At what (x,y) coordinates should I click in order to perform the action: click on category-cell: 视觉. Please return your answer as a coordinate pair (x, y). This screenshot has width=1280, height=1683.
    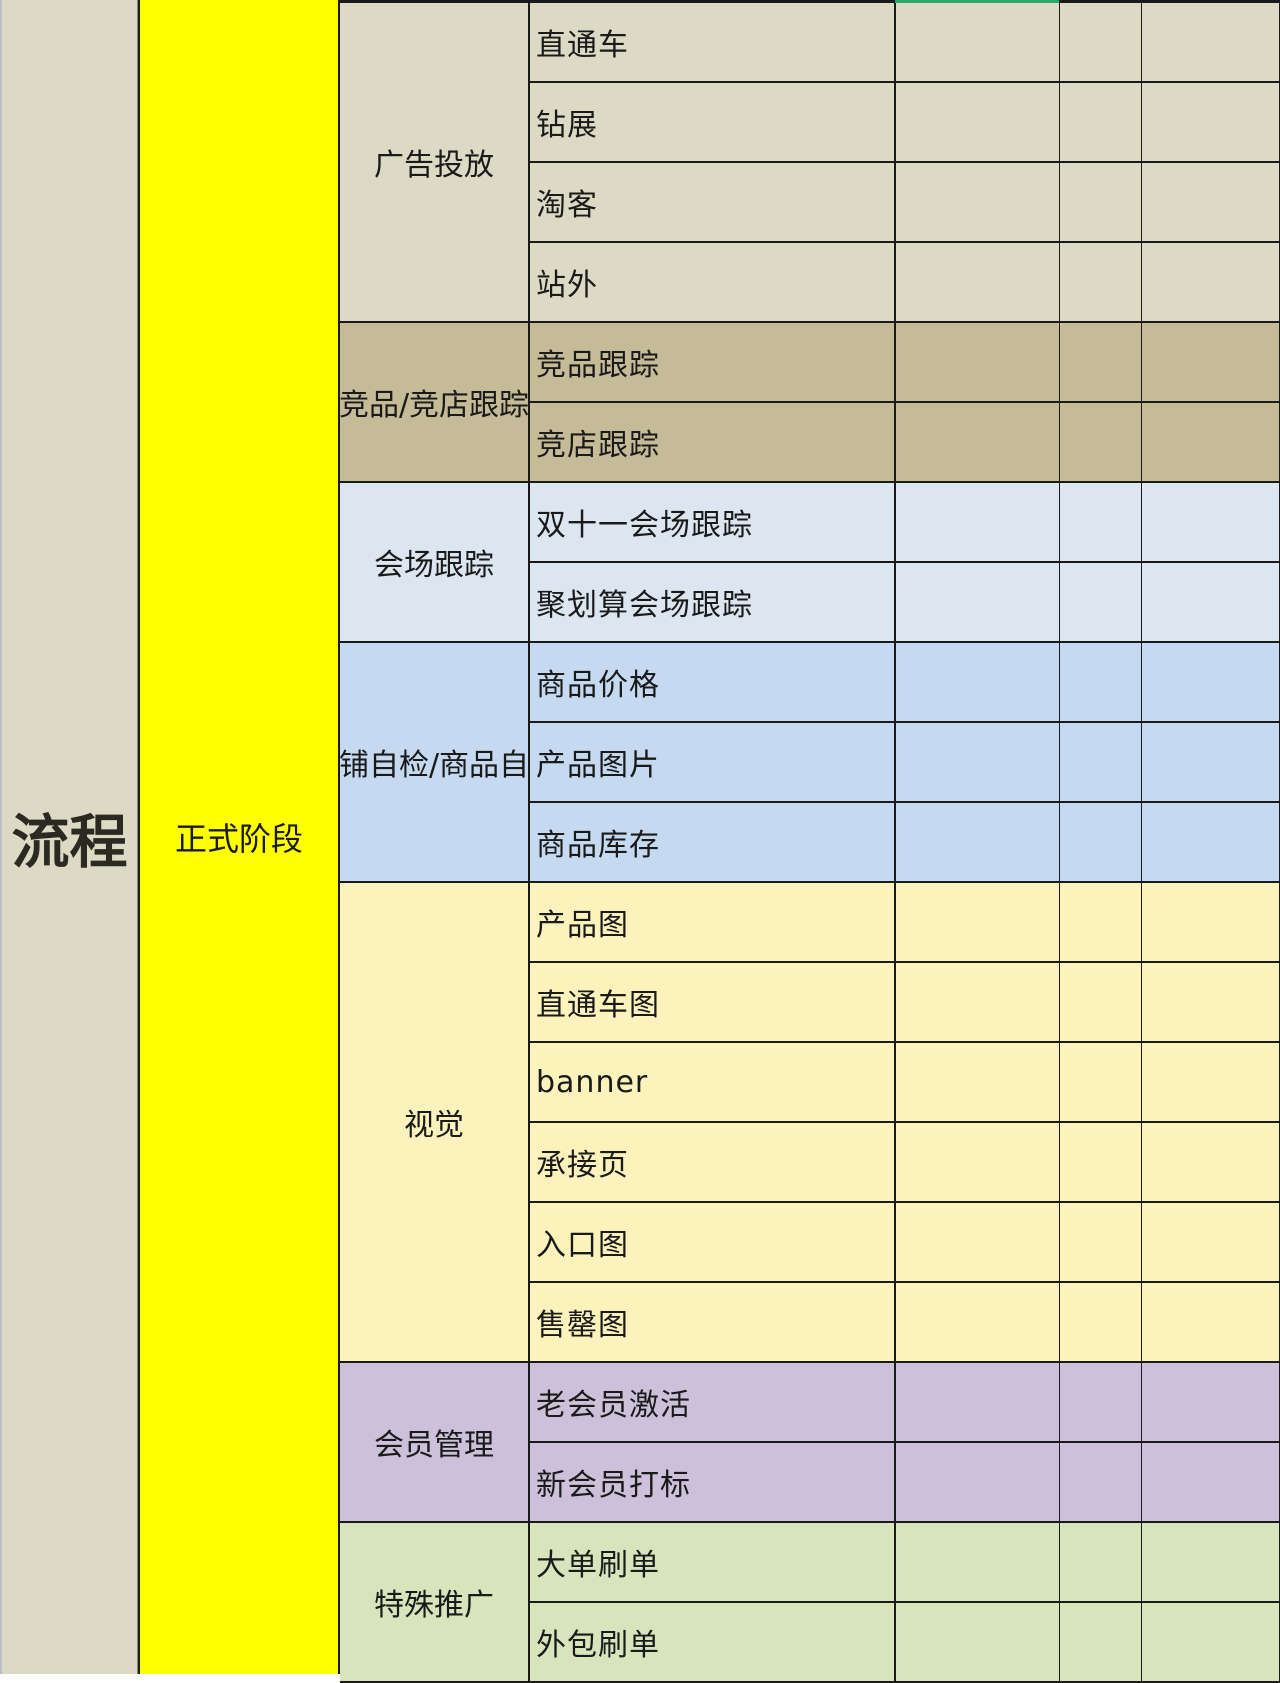
    Looking at the image, I should click on (435, 1123).